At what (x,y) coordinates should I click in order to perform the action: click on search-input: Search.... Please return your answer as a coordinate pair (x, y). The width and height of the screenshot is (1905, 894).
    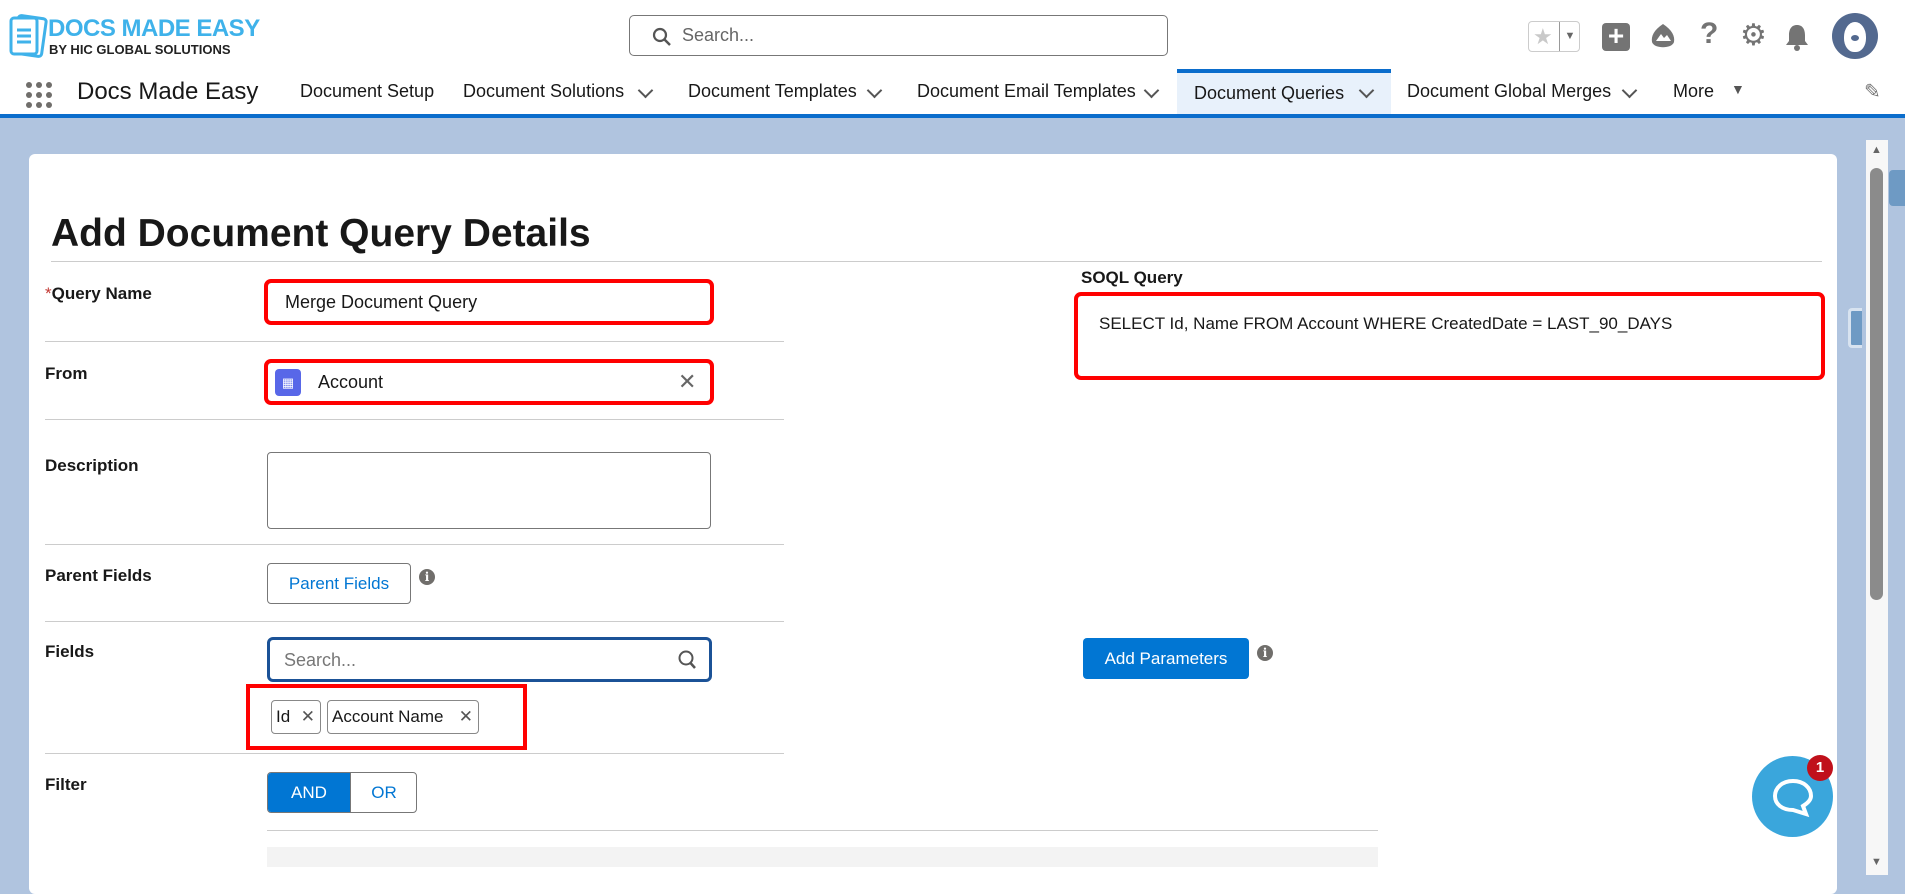
    Looking at the image, I should click on (718, 35).